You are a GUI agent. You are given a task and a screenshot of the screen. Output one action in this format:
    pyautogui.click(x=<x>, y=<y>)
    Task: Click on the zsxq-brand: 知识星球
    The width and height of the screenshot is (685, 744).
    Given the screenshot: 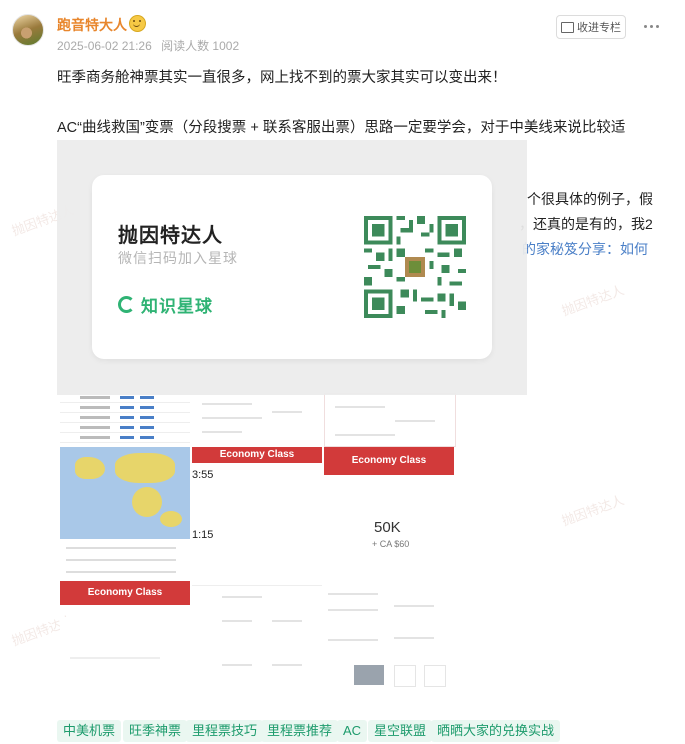 What is the action you would take?
    pyautogui.click(x=165, y=304)
    